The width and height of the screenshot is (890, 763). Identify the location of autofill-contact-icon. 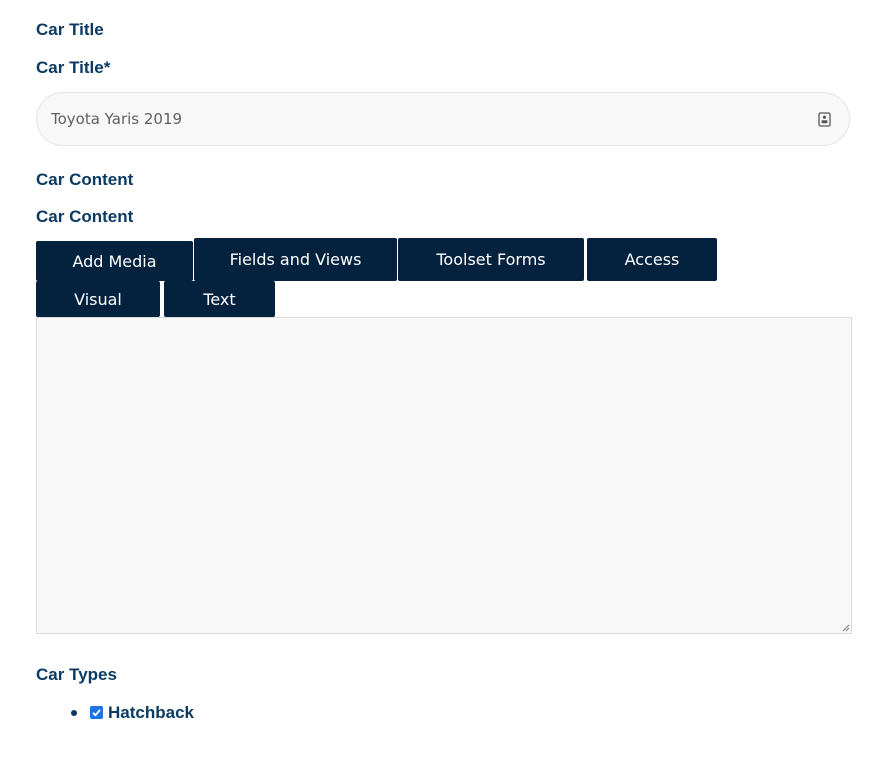
(824, 119).